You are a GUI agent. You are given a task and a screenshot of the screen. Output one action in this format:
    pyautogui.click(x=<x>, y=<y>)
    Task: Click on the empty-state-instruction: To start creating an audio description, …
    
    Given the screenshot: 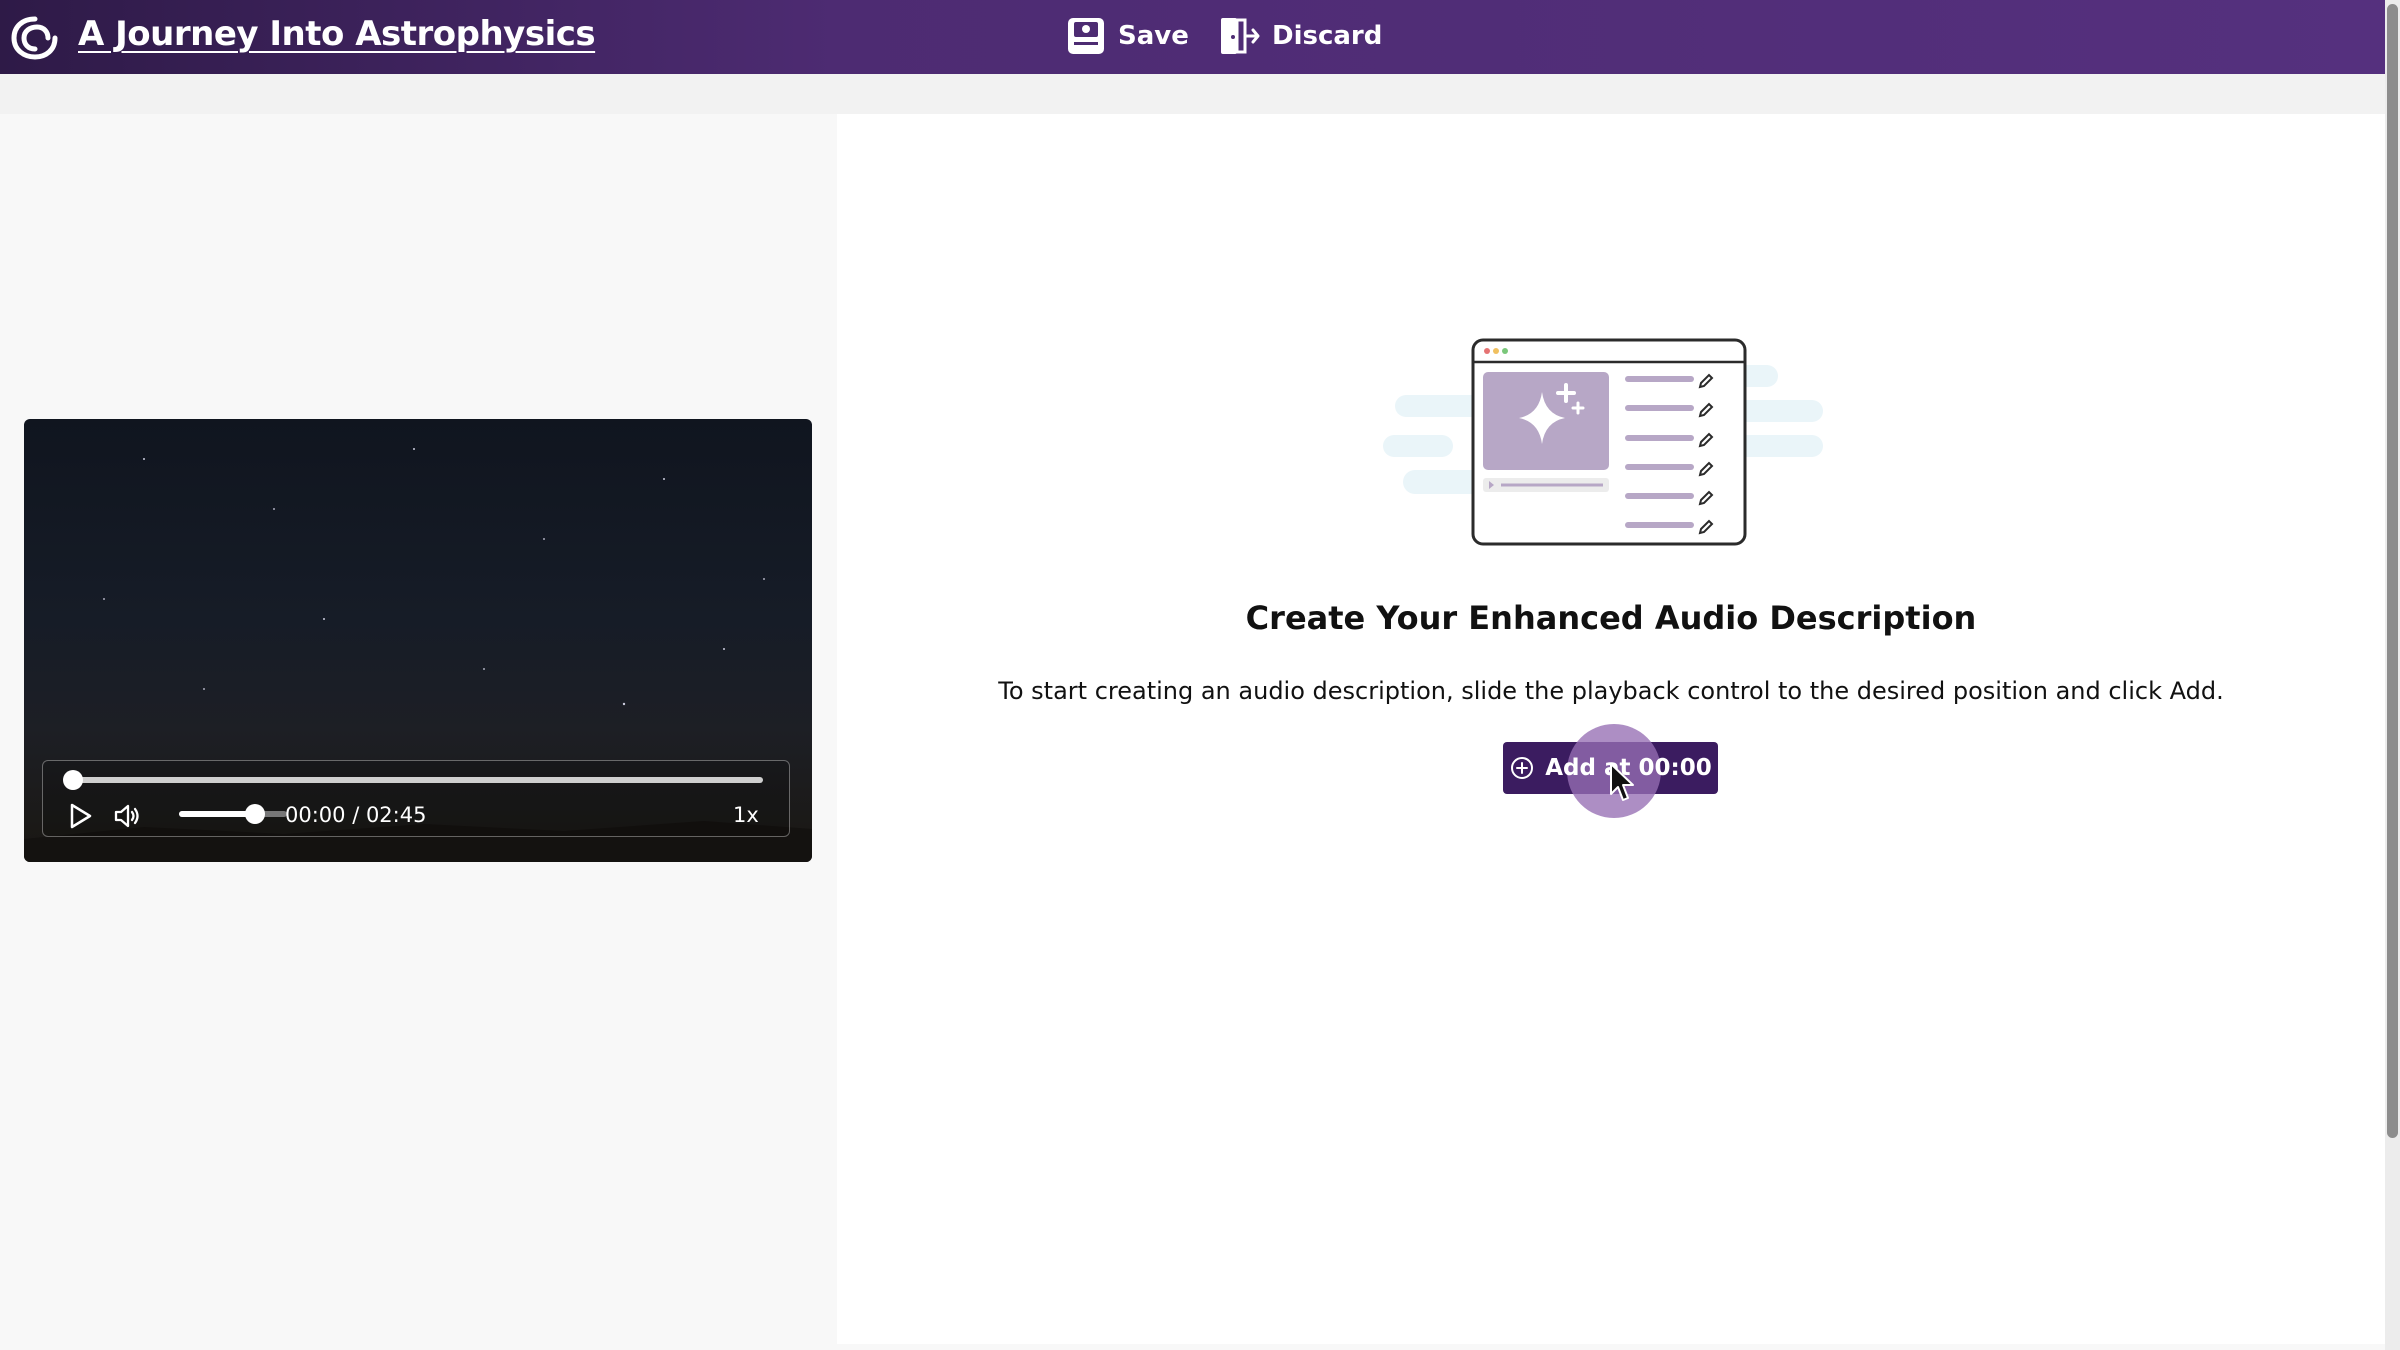 What is the action you would take?
    pyautogui.click(x=1611, y=691)
    